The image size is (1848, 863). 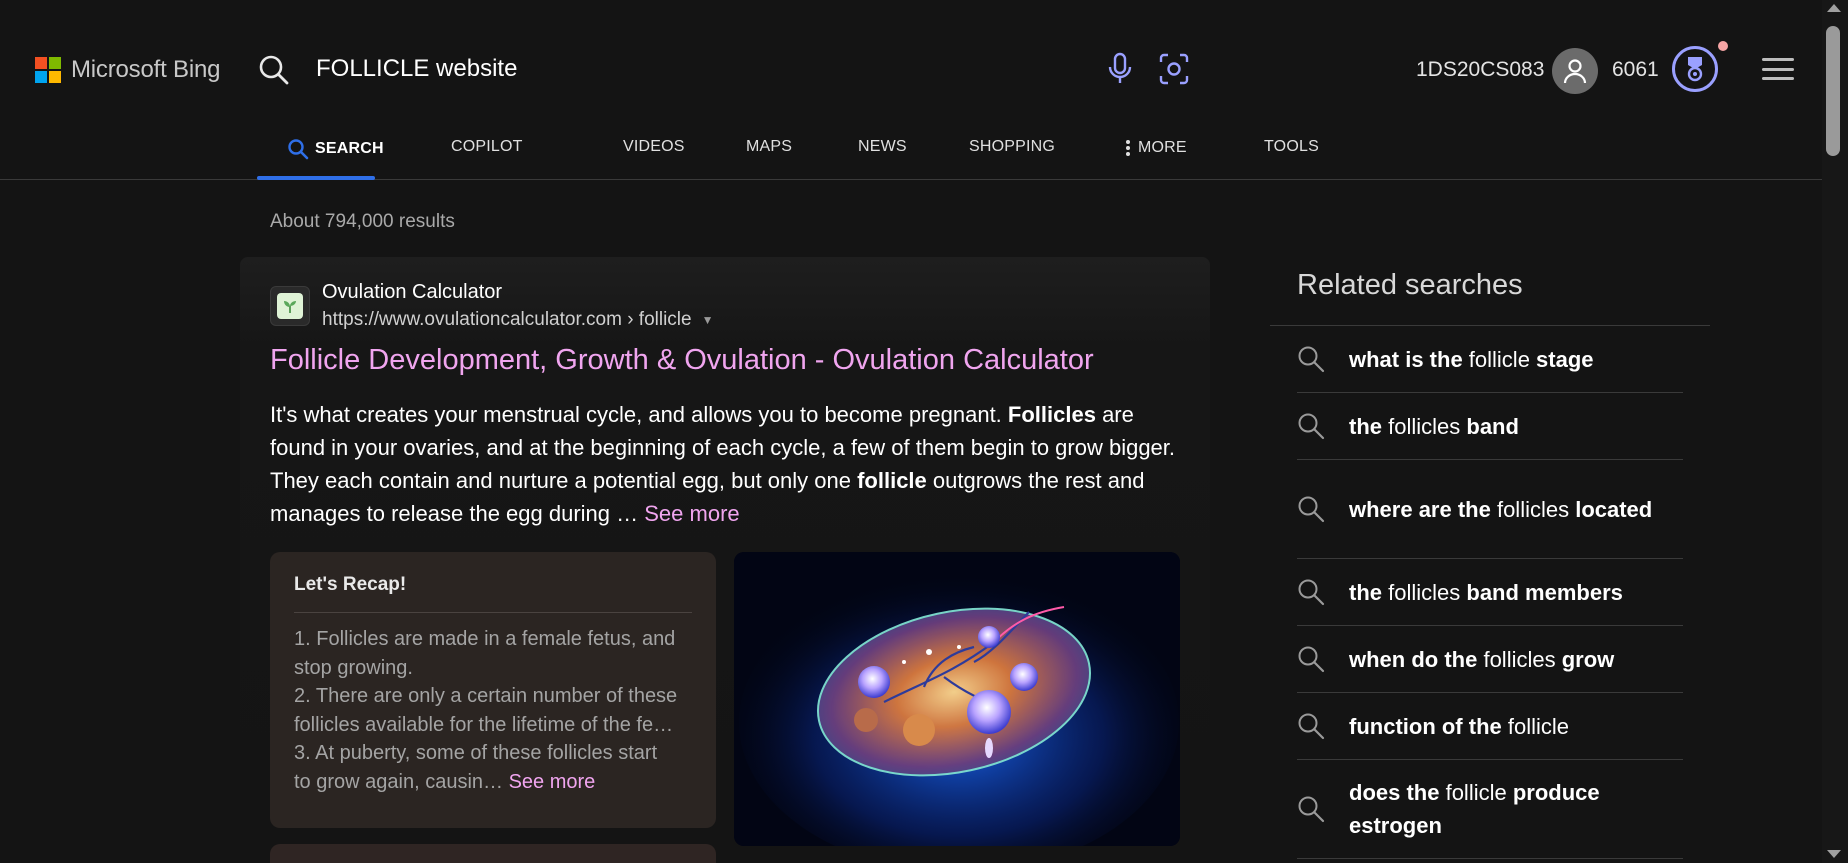 I want to click on related-search-item: the follicles band, so click(x=1490, y=426).